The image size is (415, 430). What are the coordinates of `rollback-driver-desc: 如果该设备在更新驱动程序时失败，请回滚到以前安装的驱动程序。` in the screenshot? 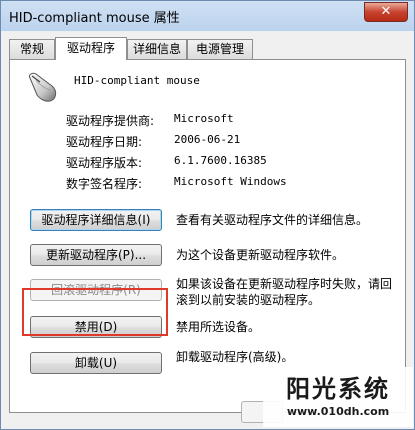 It's located at (284, 292).